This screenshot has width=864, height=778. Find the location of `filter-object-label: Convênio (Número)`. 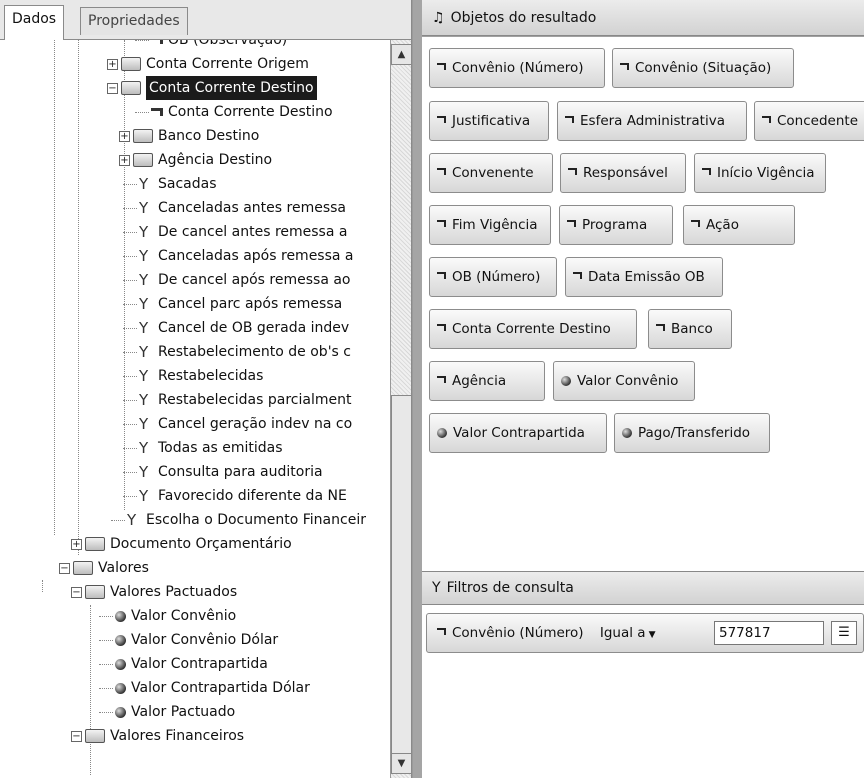

filter-object-label: Convênio (Número) is located at coordinates (518, 633).